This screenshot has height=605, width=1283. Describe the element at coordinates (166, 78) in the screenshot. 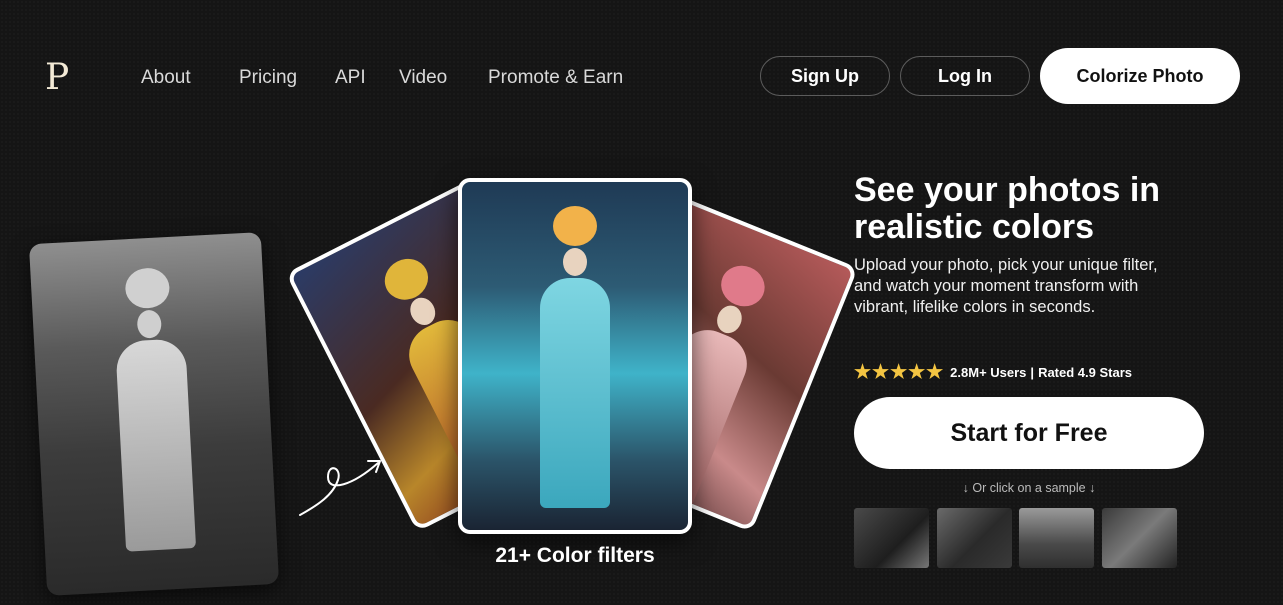

I see `nav-about: About` at that location.